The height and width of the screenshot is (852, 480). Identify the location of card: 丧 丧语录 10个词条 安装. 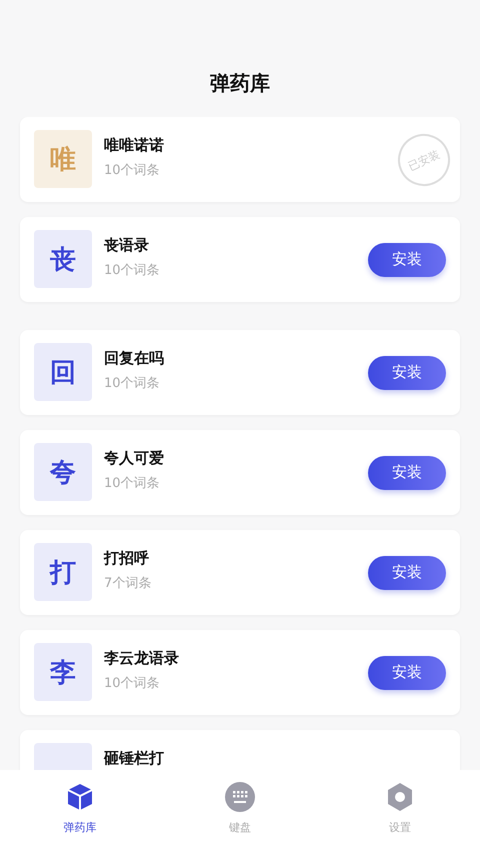
(240, 259).